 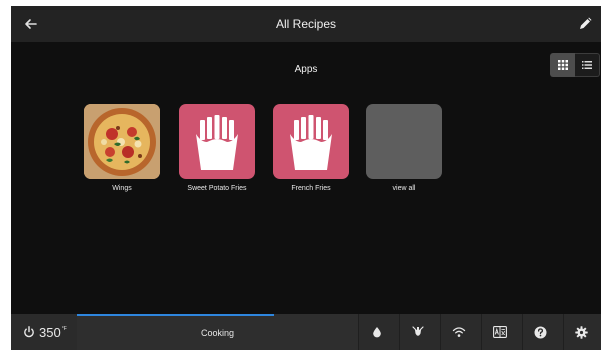 I want to click on language-button, so click(x=499, y=332).